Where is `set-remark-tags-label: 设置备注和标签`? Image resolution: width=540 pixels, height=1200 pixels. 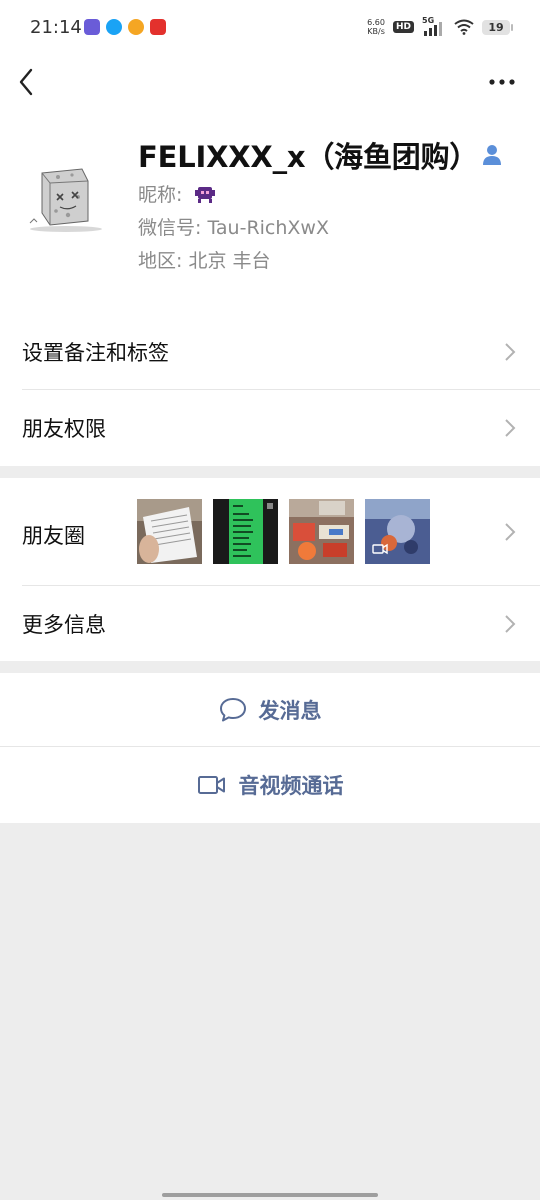 set-remark-tags-label: 设置备注和标签 is located at coordinates (95, 353).